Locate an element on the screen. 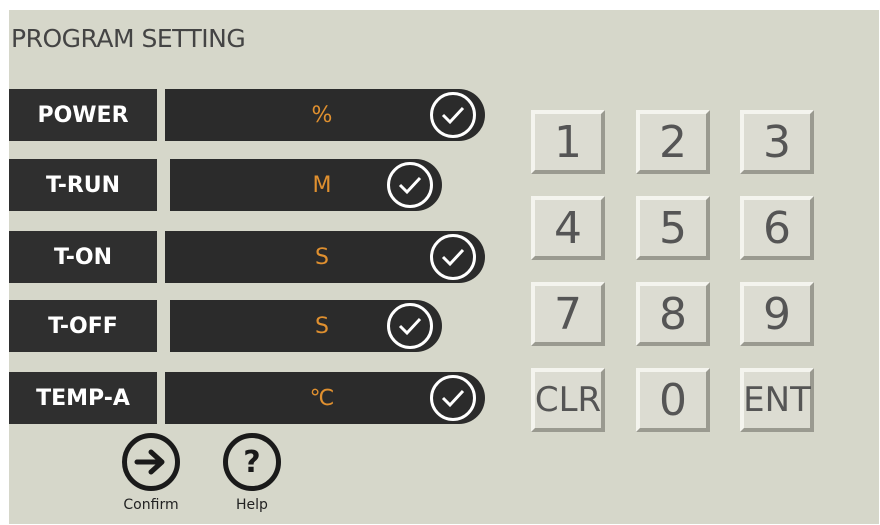 This screenshot has width=880, height=525. row-power: POWER % is located at coordinates (245, 115).